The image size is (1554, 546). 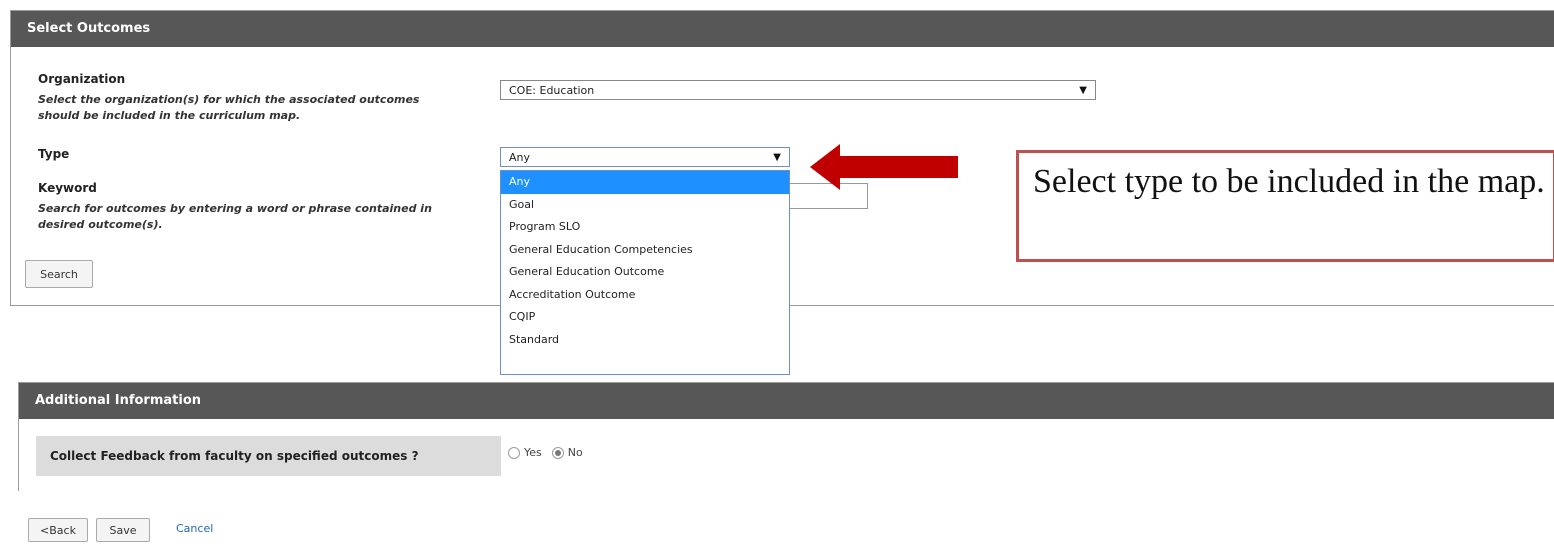 What do you see at coordinates (645, 340) in the screenshot?
I see `type-option: Standard` at bounding box center [645, 340].